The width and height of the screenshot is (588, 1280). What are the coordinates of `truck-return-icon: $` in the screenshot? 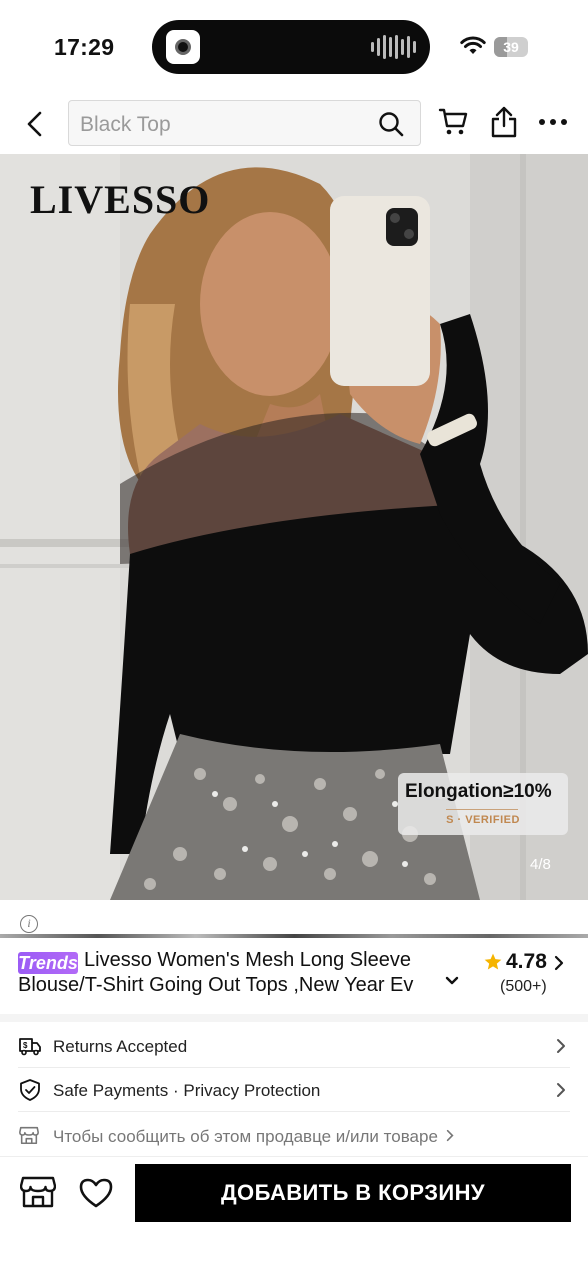 It's located at (30, 1047).